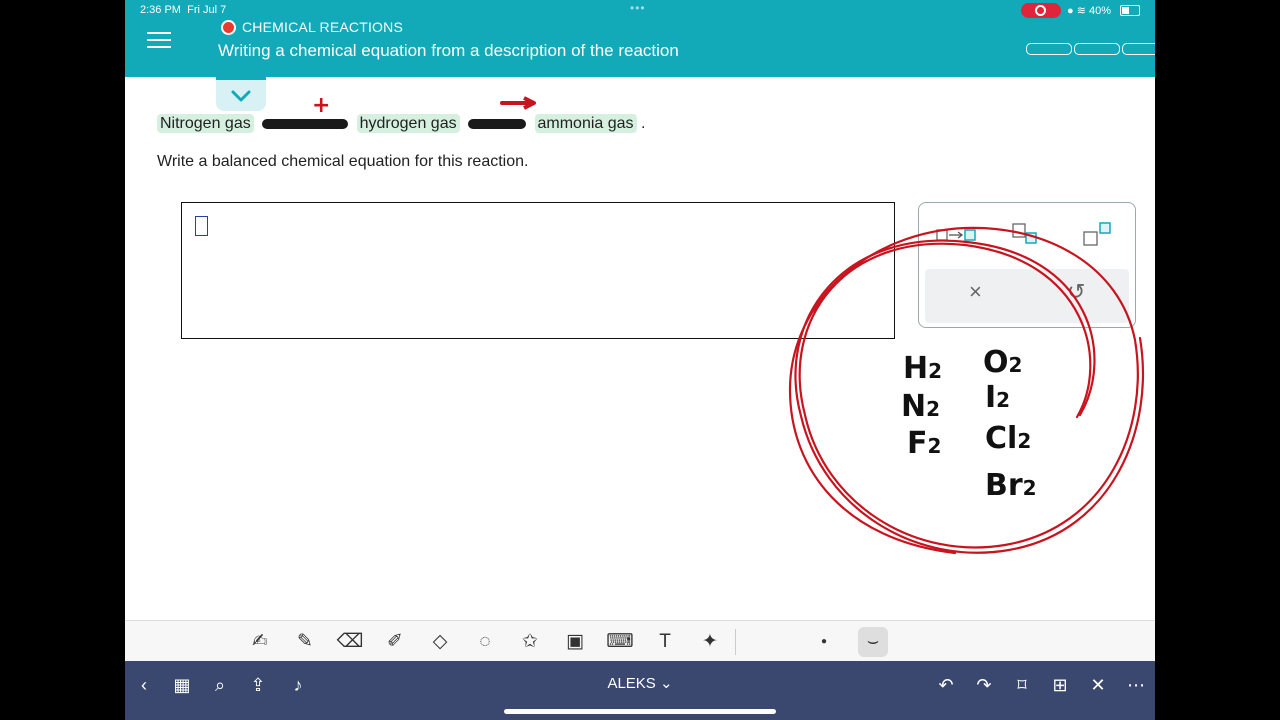  Describe the element at coordinates (182, 685) in the screenshot. I see `grid-icon: ▦` at that location.